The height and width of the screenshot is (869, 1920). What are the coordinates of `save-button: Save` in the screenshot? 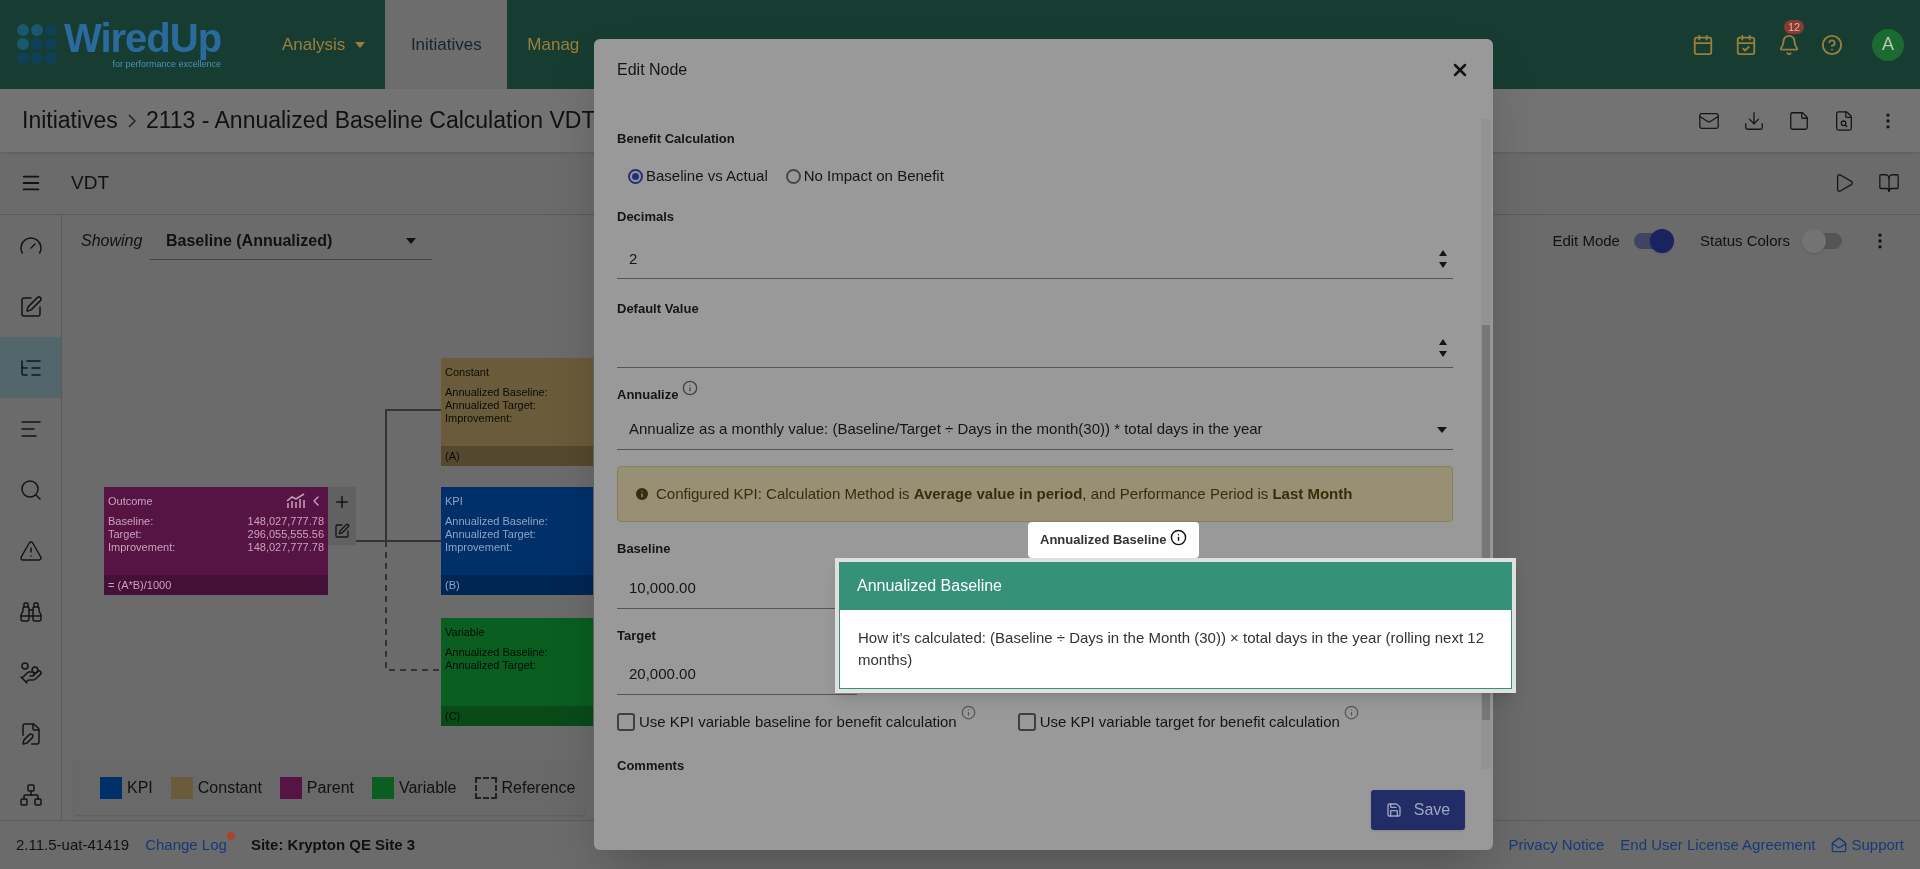 It's located at (1418, 810).